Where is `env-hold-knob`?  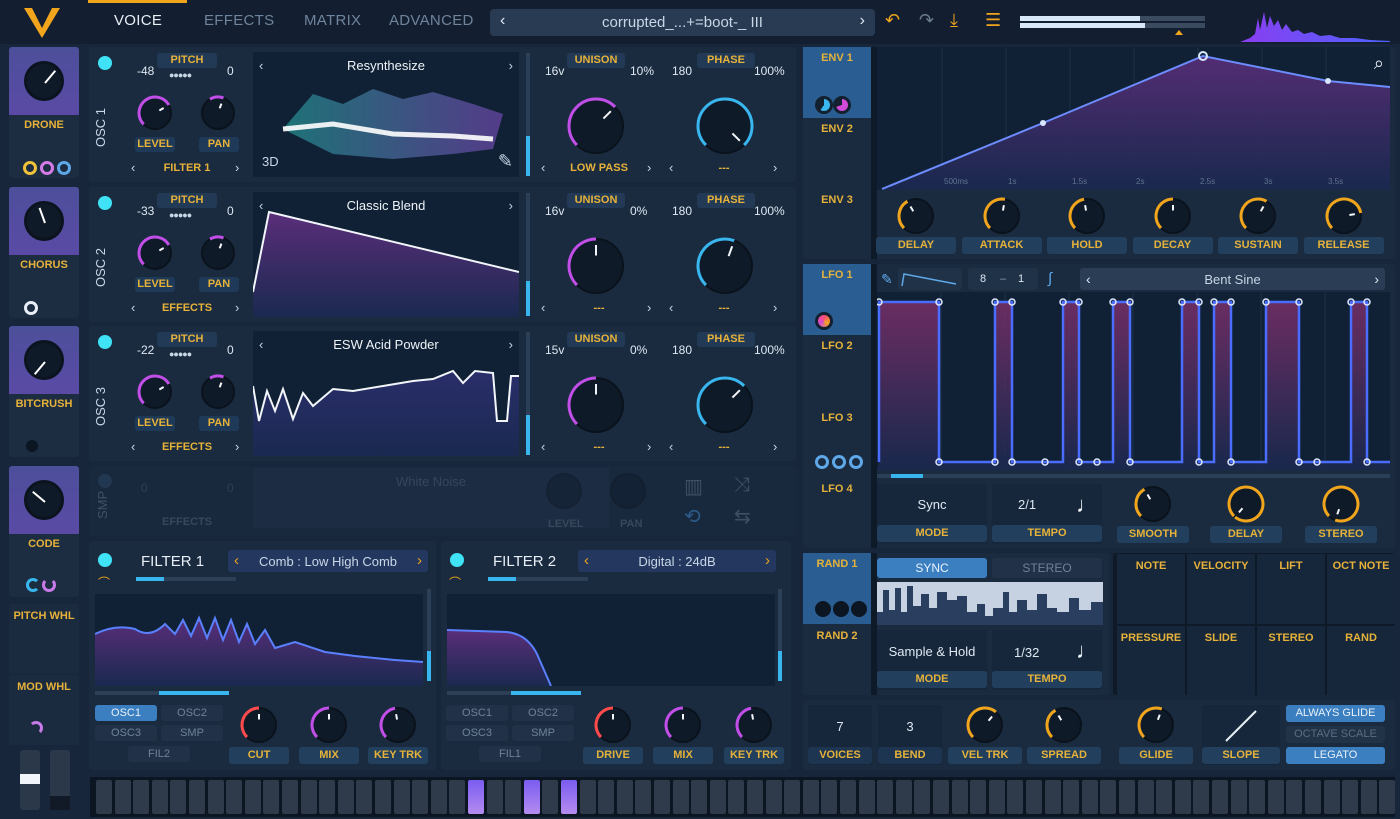
env-hold-knob is located at coordinates (1087, 218).